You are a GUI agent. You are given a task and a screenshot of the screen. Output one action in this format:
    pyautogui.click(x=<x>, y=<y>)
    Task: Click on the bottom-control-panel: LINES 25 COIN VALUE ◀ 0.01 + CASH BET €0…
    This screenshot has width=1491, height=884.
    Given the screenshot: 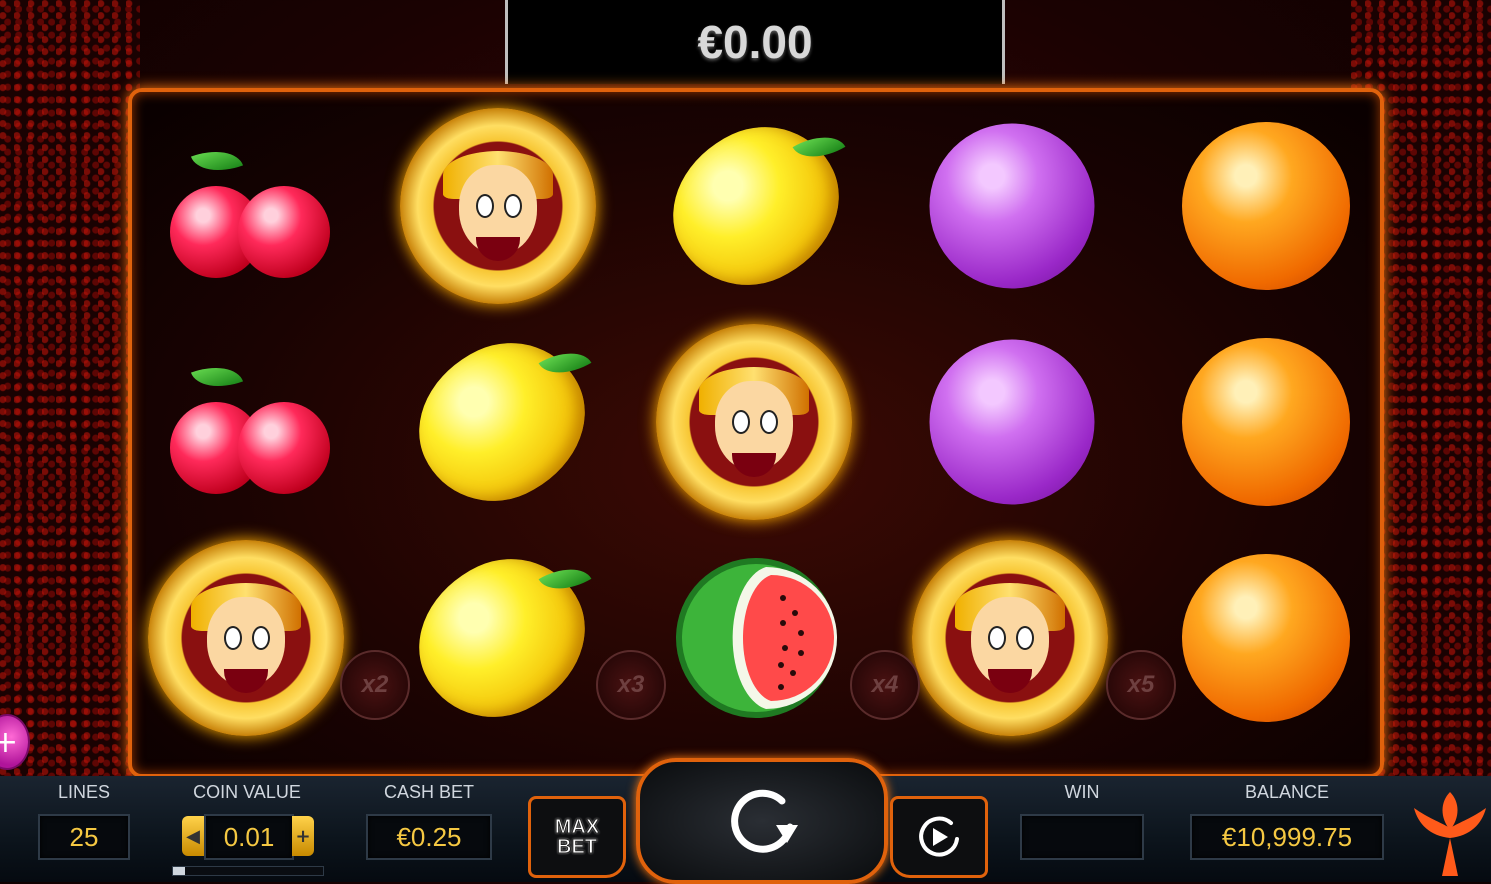 What is the action you would take?
    pyautogui.click(x=745, y=821)
    